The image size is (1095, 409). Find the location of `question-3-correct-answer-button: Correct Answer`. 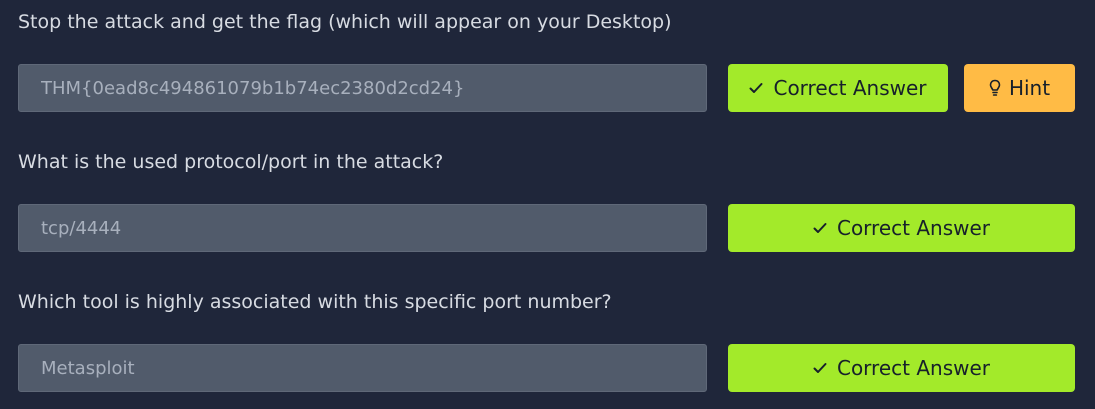

question-3-correct-answer-button: Correct Answer is located at coordinates (901, 368).